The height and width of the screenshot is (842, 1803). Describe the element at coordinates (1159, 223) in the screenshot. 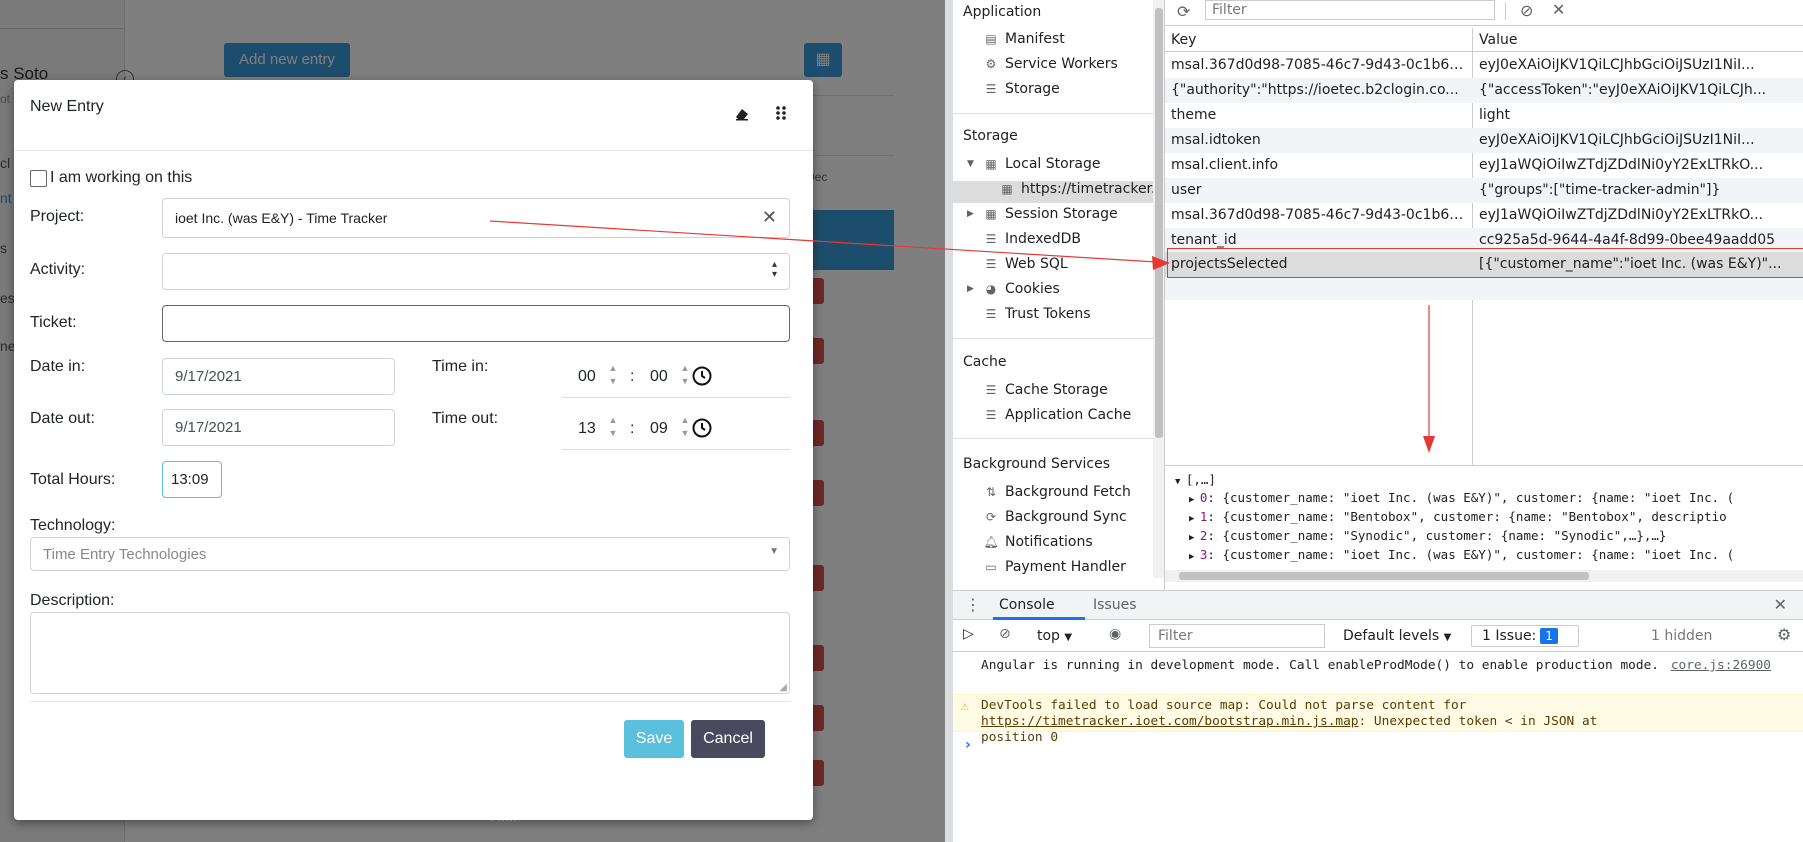

I see `sidebar-scroll-thumb` at that location.